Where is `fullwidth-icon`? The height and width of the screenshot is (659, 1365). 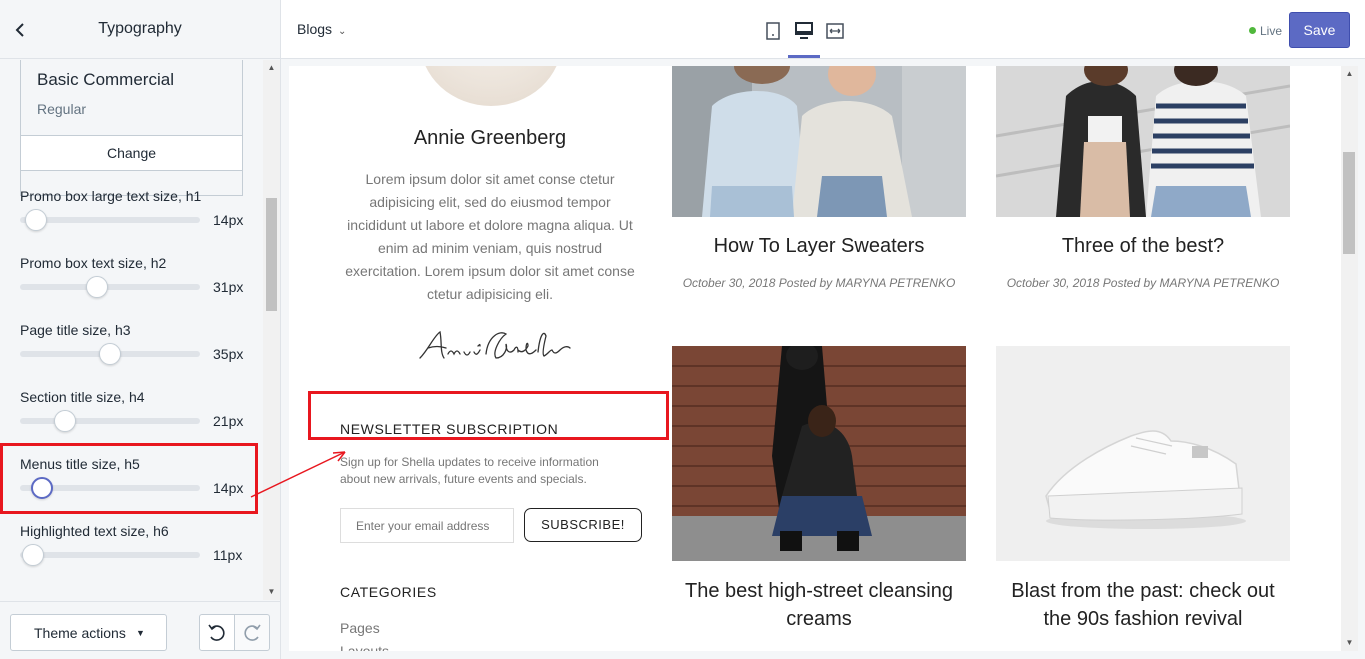
fullwidth-icon is located at coordinates (835, 31).